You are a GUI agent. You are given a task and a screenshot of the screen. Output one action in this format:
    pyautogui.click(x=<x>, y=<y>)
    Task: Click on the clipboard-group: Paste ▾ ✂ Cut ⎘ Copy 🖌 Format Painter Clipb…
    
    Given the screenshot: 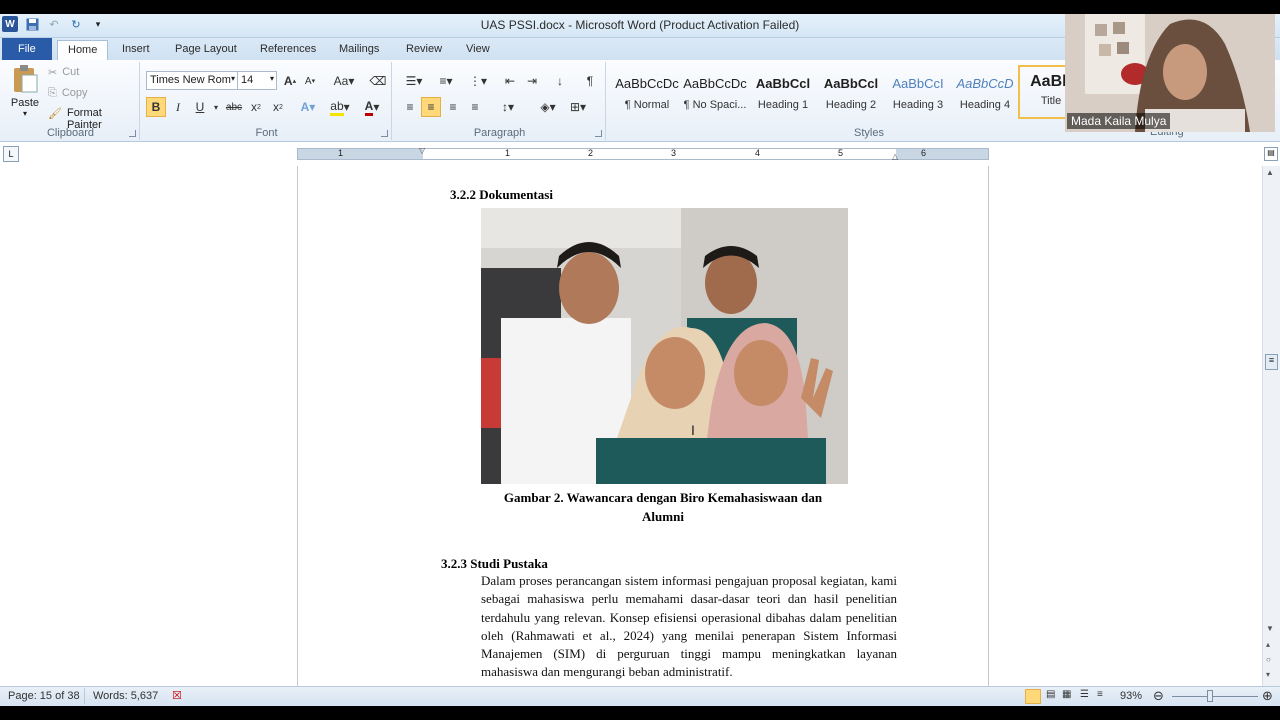 What is the action you would take?
    pyautogui.click(x=71, y=101)
    